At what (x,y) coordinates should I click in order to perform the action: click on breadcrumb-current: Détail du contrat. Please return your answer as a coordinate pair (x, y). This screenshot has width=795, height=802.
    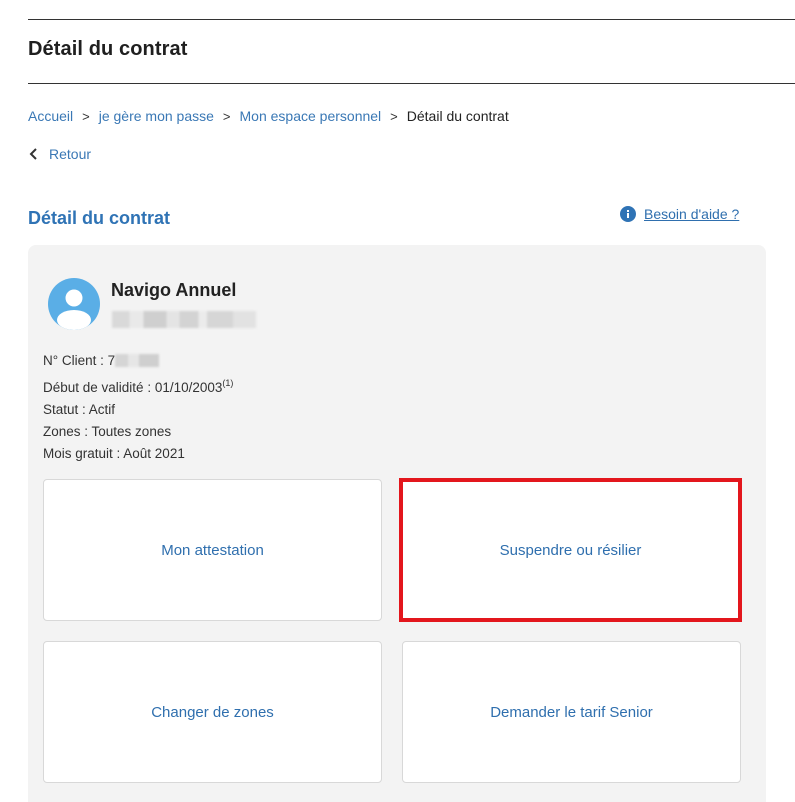
    Looking at the image, I should click on (457, 116).